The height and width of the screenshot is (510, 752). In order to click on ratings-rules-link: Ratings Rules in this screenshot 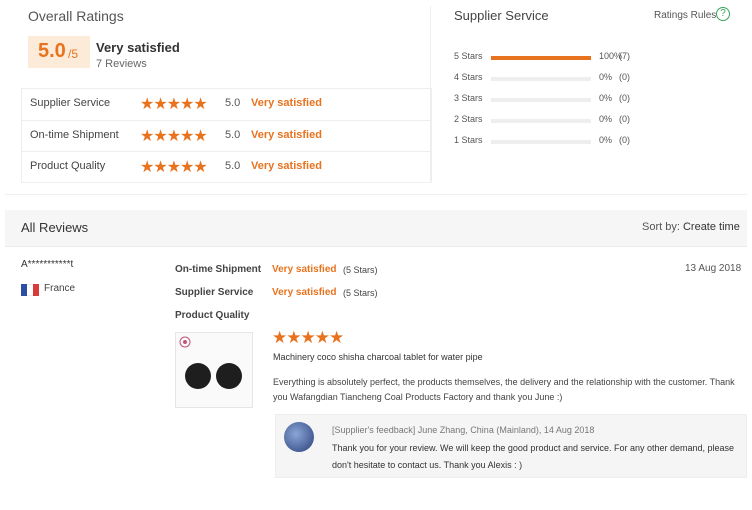, I will do `click(685, 15)`.